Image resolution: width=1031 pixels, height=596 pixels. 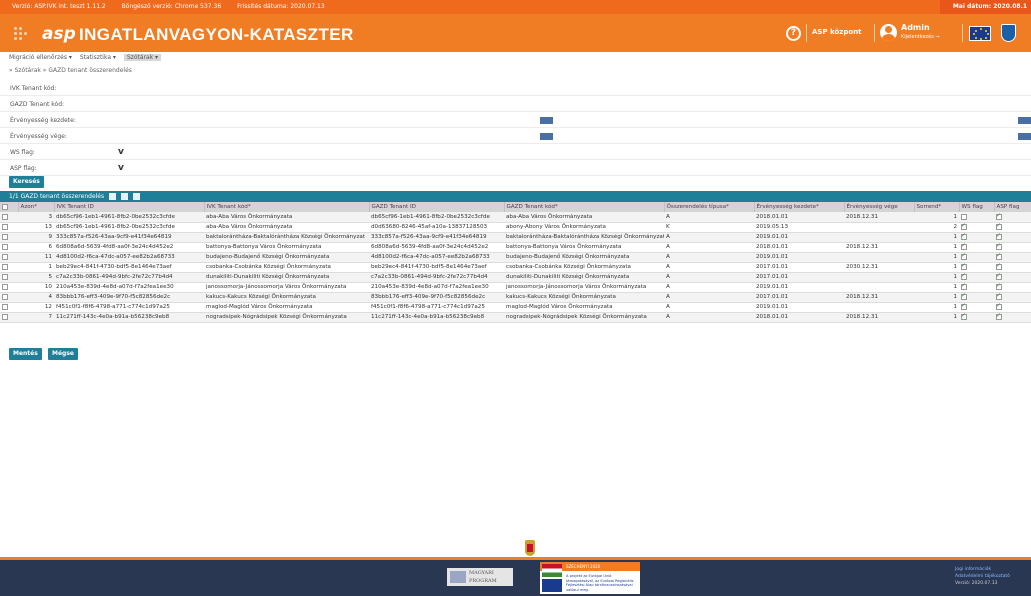 What do you see at coordinates (936, 227) in the screenshot?
I see `cell-order: 2` at bounding box center [936, 227].